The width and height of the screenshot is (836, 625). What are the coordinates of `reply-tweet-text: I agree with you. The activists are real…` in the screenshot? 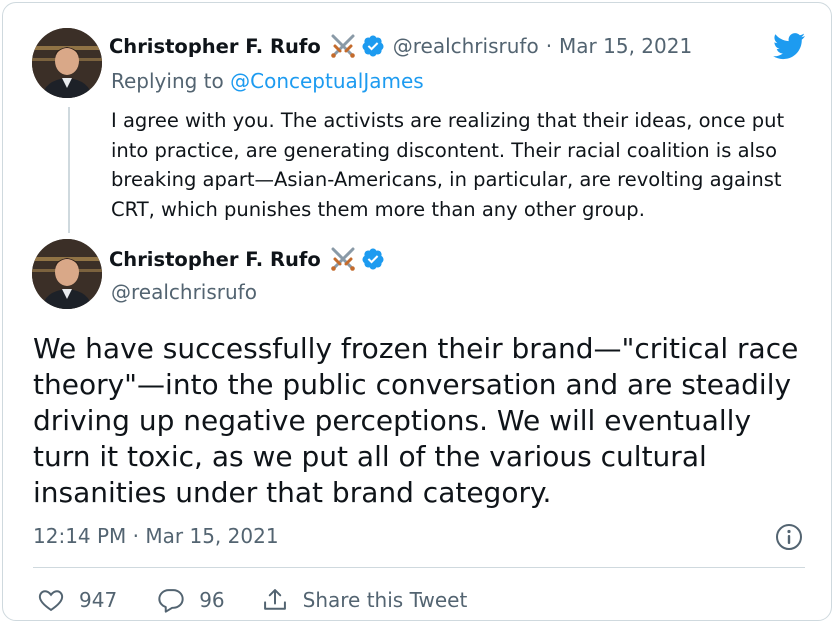 It's located at (448, 165).